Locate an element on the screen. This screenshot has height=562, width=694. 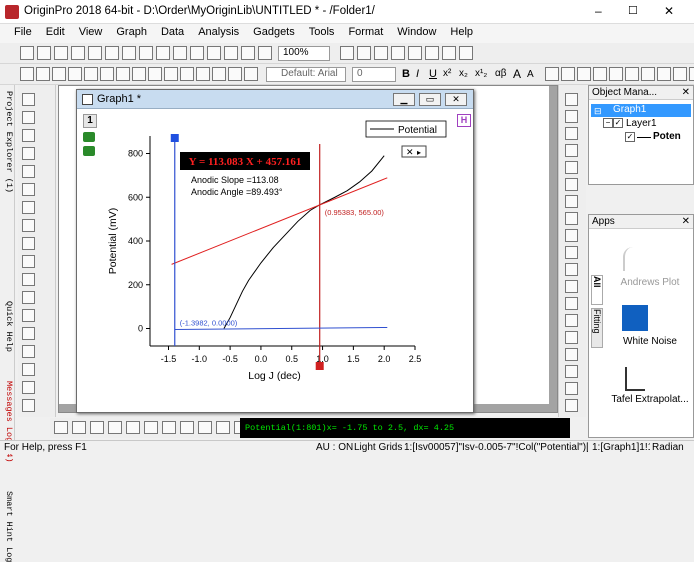
cursor1-label: (-1.3982, 0.0000) is located at coordinates (209, 323).